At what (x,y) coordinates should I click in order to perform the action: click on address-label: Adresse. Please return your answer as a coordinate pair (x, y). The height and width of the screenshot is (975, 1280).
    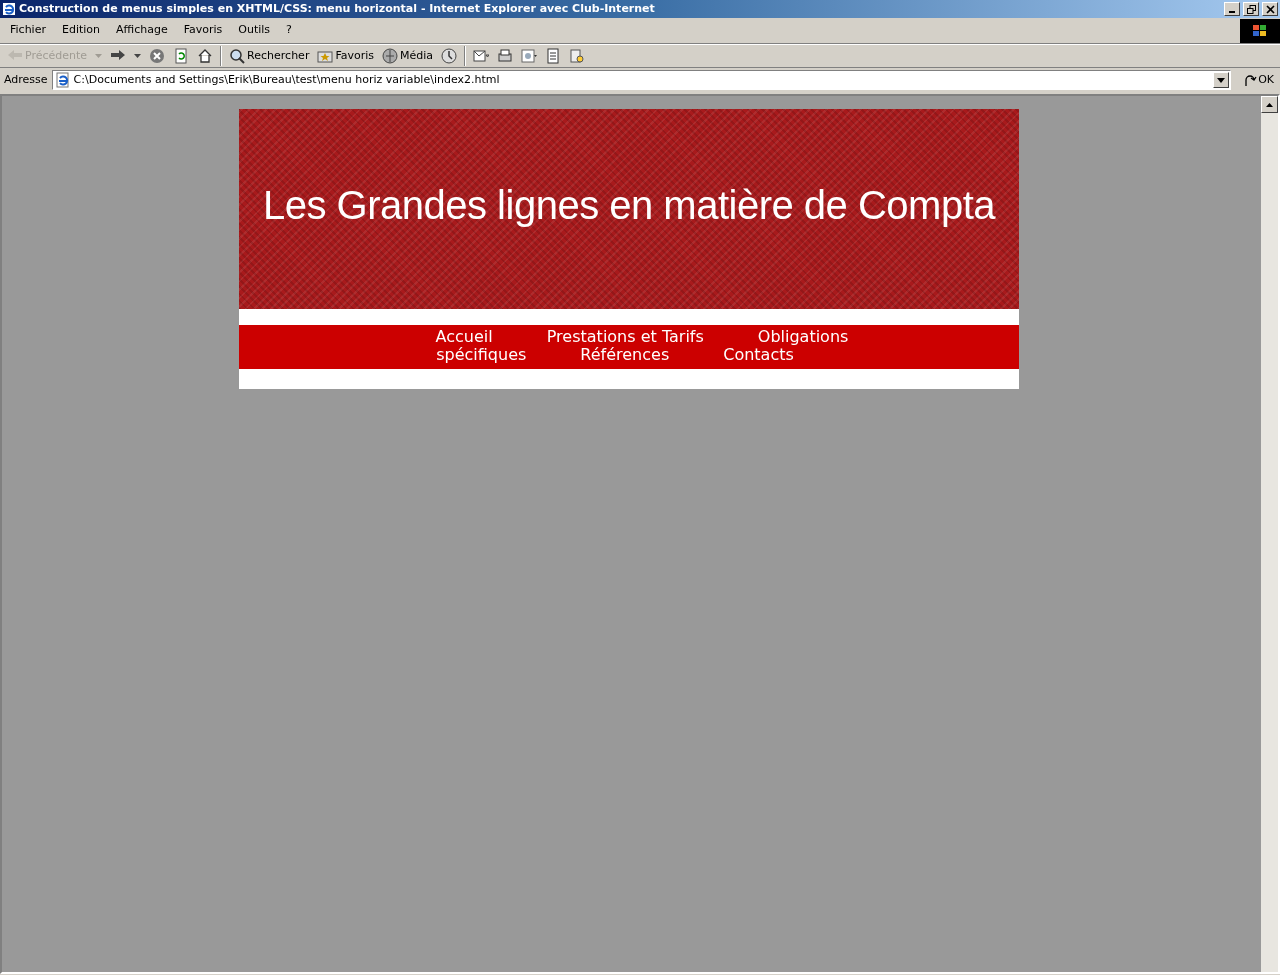
    Looking at the image, I should click on (26, 79).